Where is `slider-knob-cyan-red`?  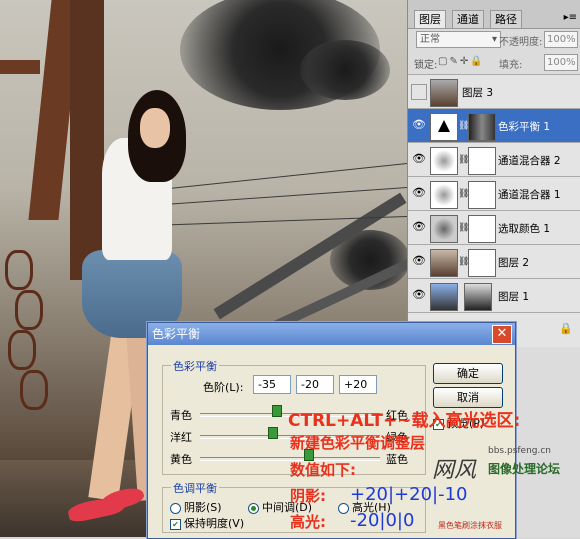
slider-knob-cyan-red is located at coordinates (276, 411).